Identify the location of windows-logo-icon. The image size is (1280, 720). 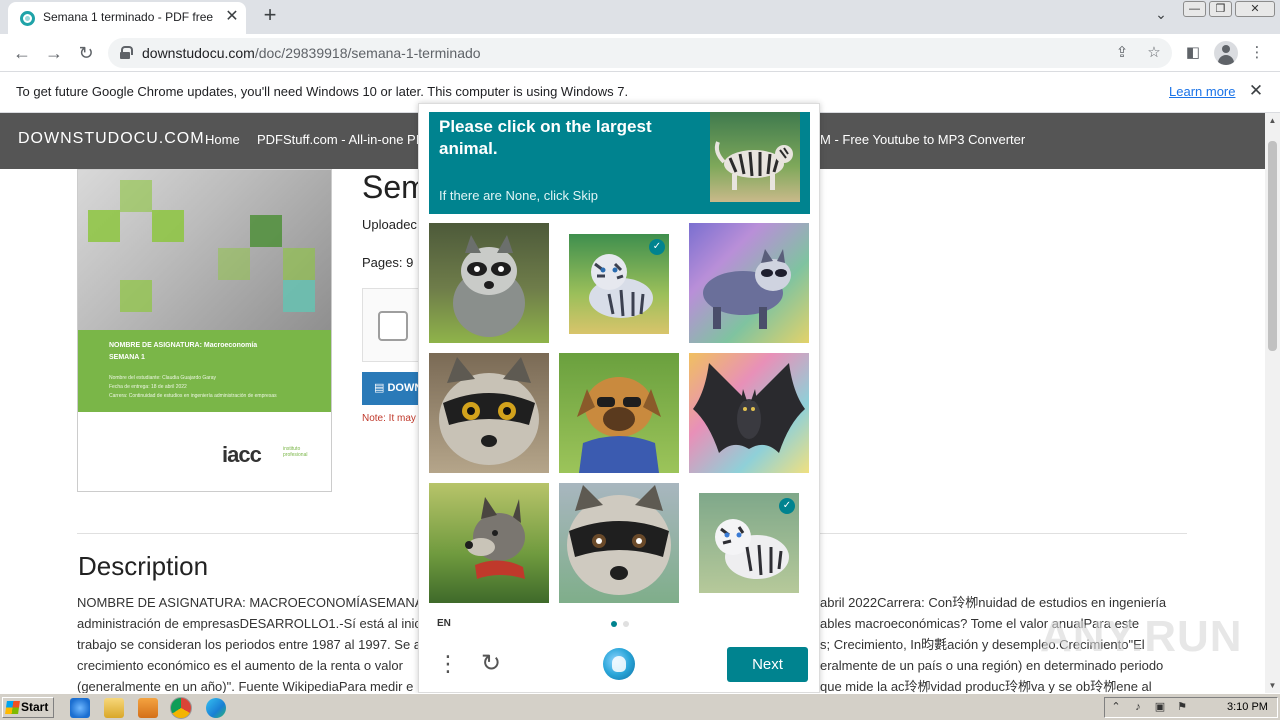
(12, 707).